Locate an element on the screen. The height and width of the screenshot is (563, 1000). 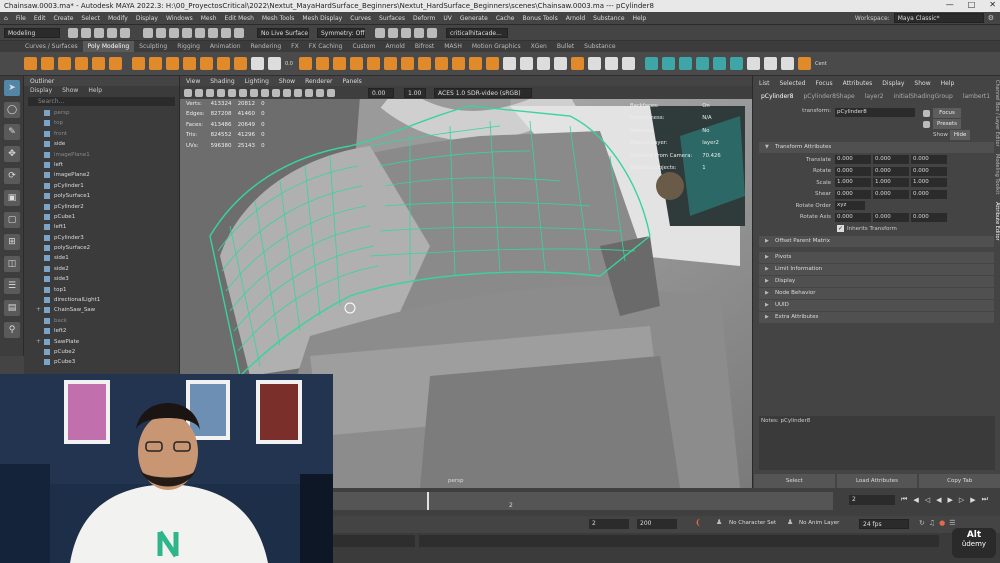
play-backwards-icon: ◀ is located at coordinates (938, 500).